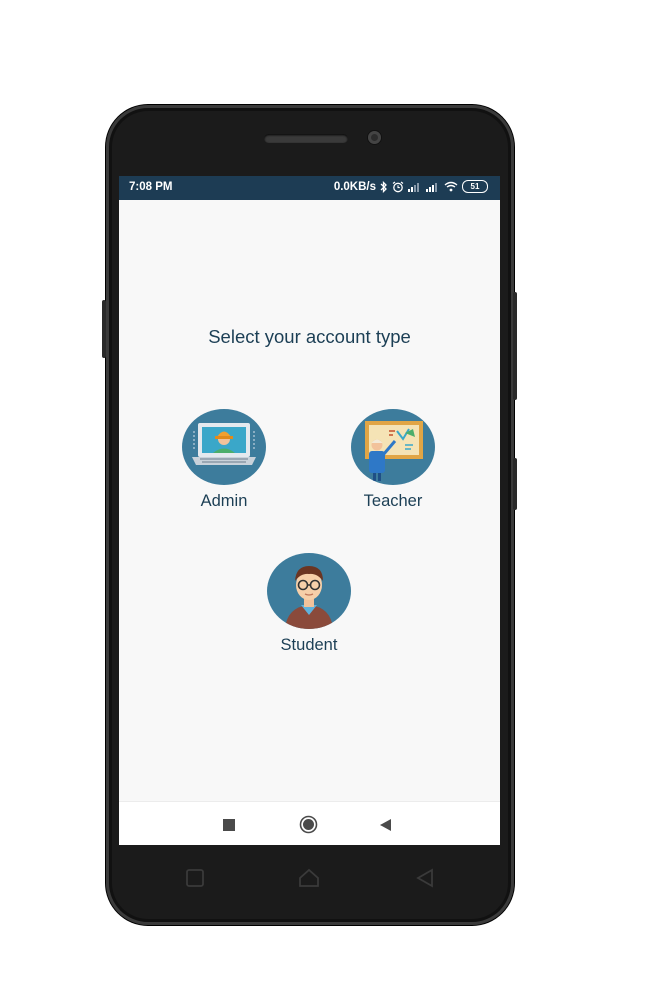  What do you see at coordinates (374, 137) in the screenshot?
I see `front-camera` at bounding box center [374, 137].